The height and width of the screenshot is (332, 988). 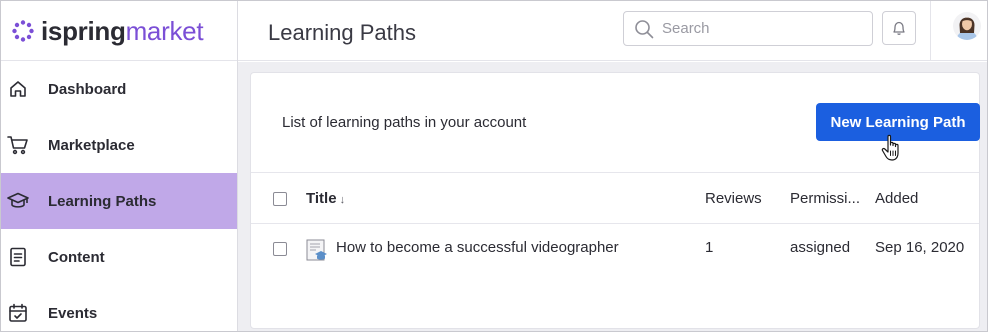 What do you see at coordinates (87, 89) in the screenshot?
I see `sidebar-item-label: Dashboard` at bounding box center [87, 89].